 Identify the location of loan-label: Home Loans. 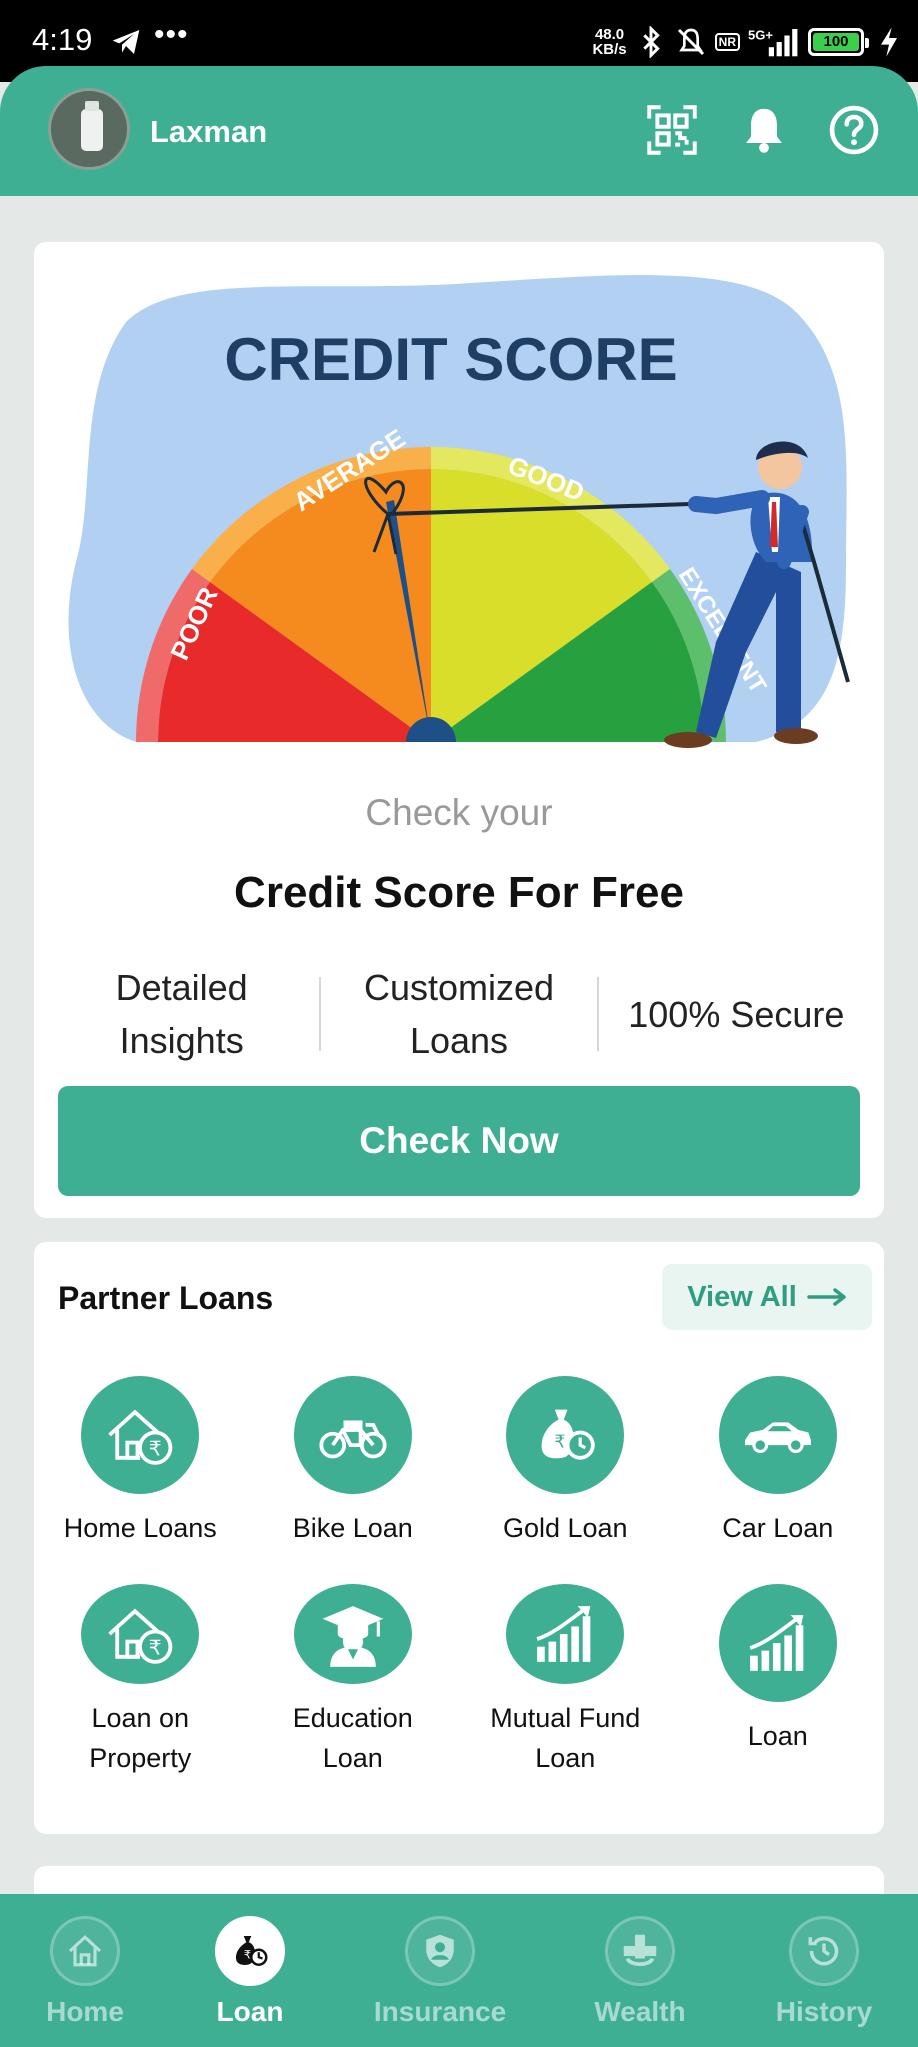
(140, 1528).